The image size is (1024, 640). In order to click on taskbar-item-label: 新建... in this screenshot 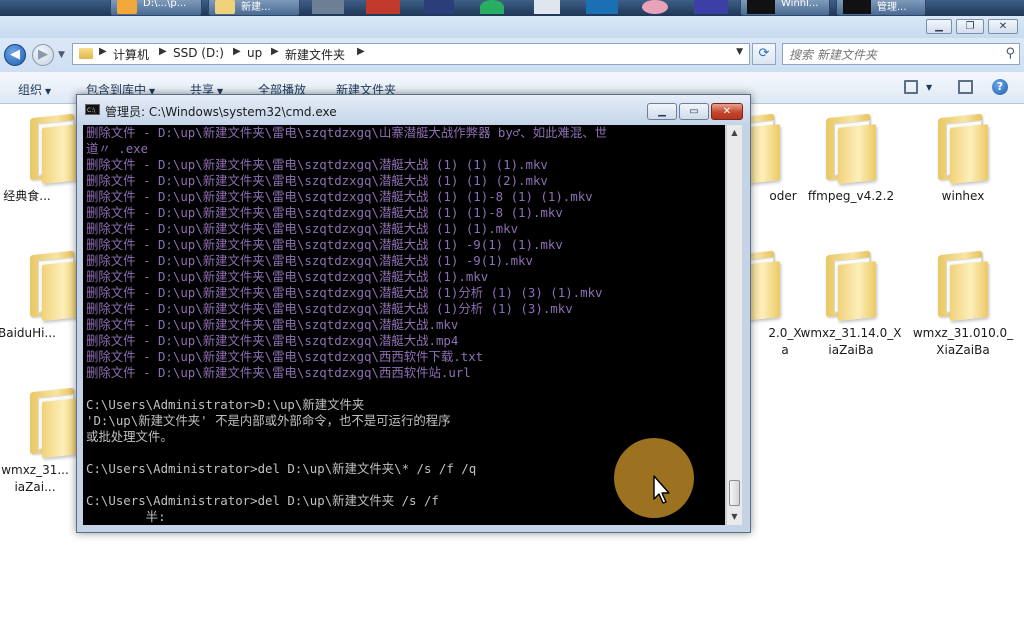, I will do `click(256, 7)`.